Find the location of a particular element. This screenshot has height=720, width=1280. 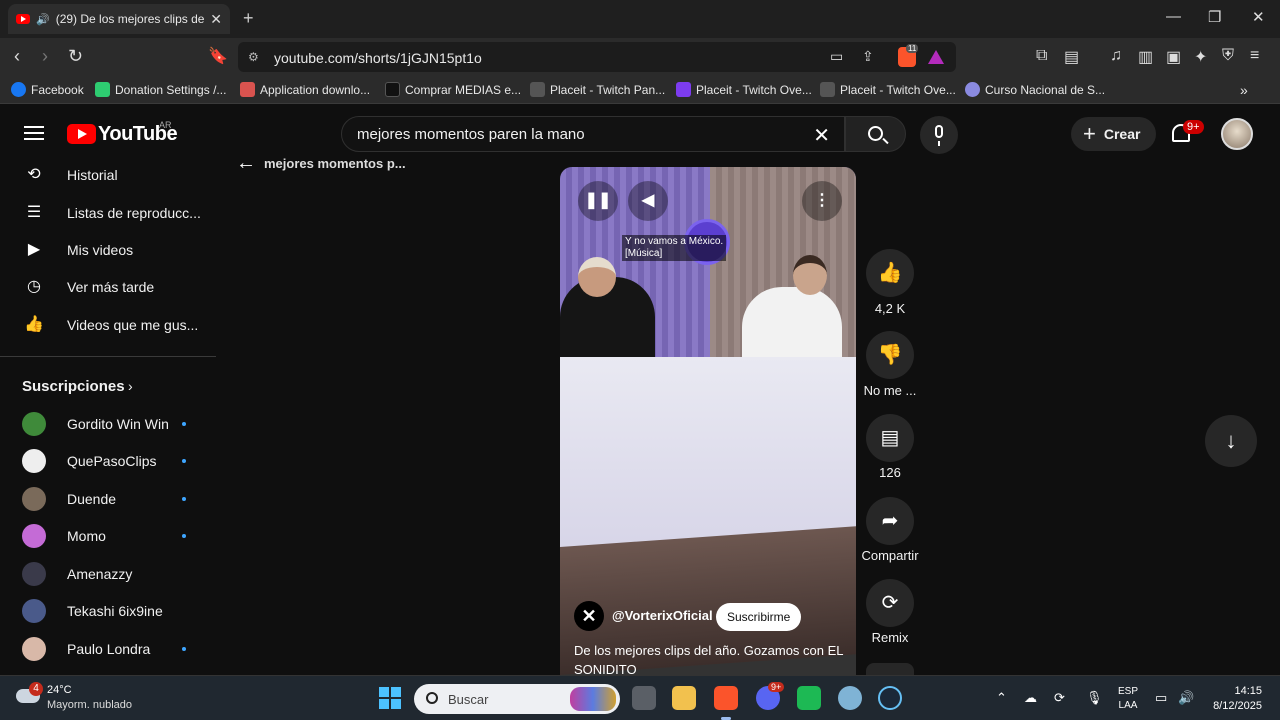

comments-button: ▤ is located at coordinates (890, 438).